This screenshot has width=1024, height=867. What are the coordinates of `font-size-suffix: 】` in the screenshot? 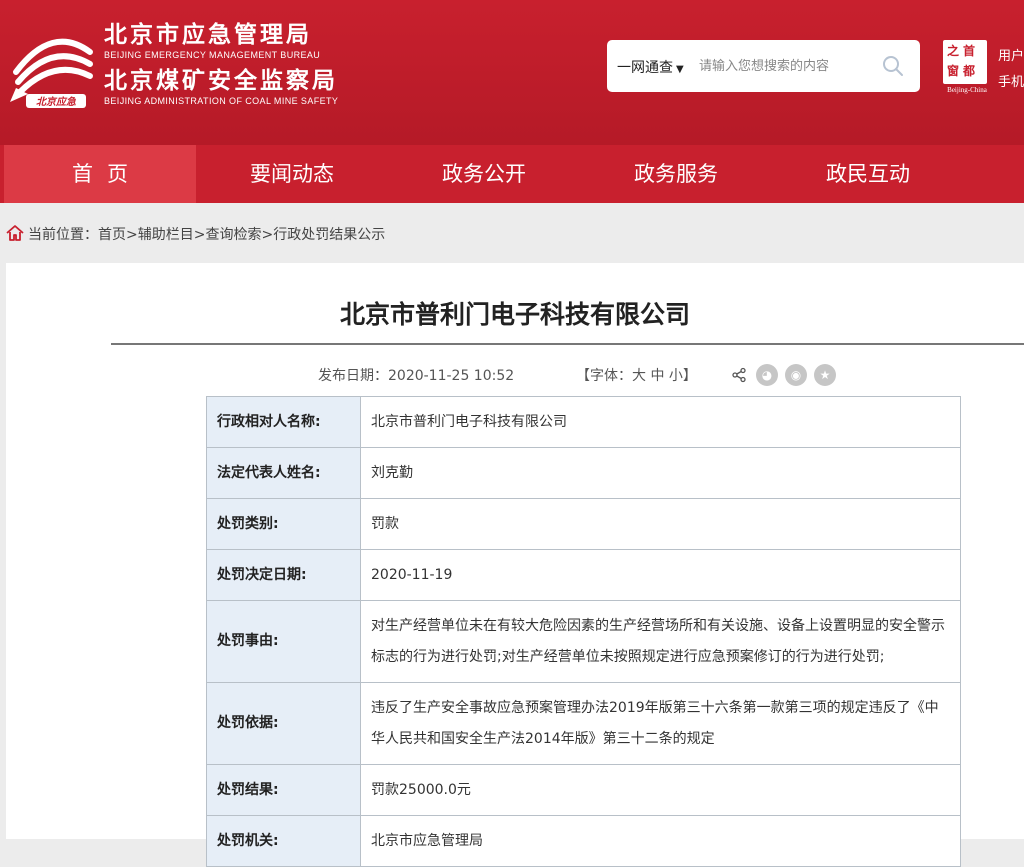 It's located at (689, 376).